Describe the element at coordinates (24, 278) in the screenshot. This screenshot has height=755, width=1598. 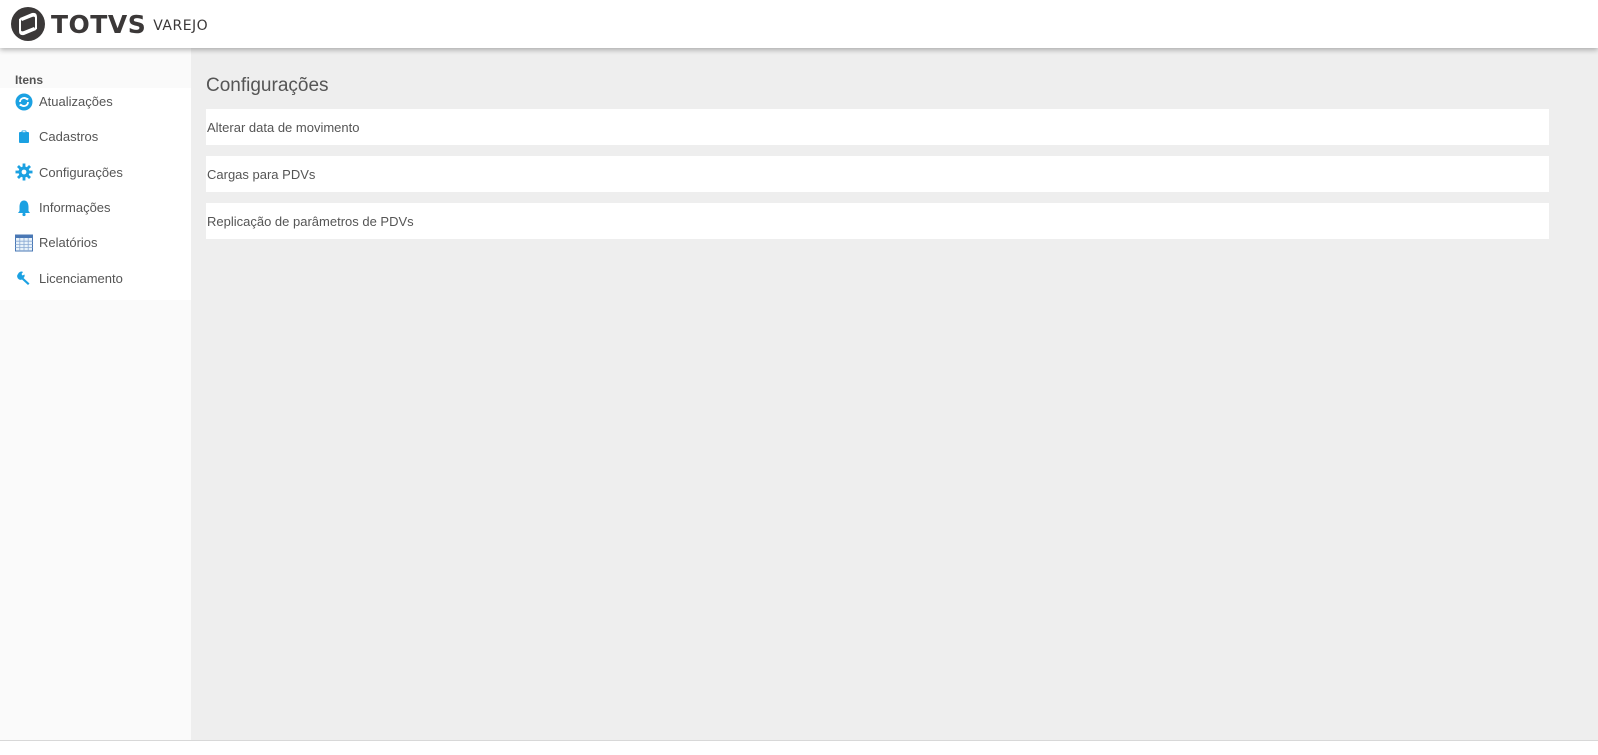
I see `wrench-icon` at that location.